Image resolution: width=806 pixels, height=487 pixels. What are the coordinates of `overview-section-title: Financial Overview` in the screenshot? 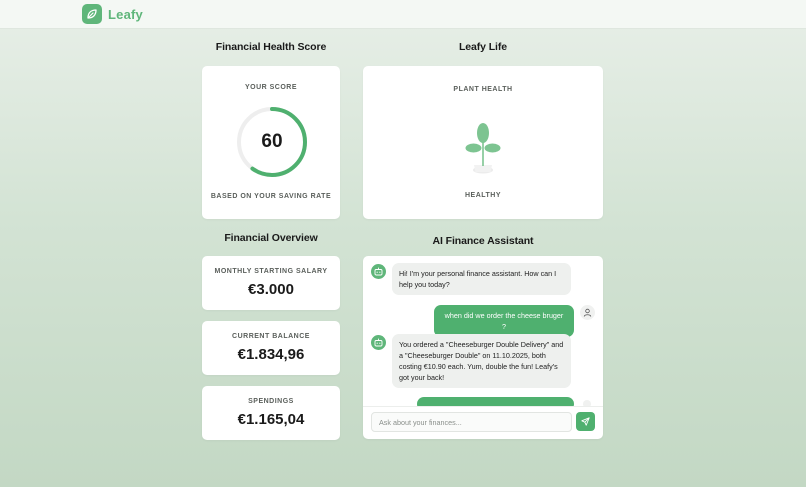 It's located at (271, 238).